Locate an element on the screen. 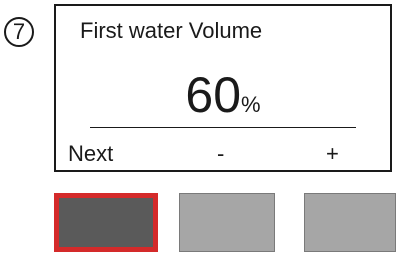  screen-divider is located at coordinates (223, 127).